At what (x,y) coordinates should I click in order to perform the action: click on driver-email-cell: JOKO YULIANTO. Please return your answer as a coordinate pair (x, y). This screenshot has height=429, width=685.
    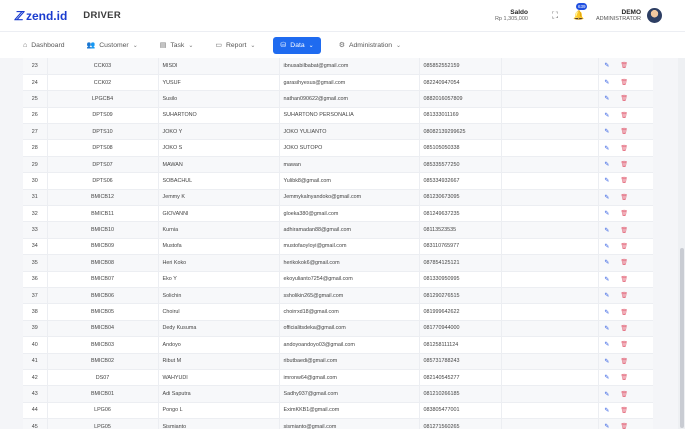
    Looking at the image, I should click on (349, 132).